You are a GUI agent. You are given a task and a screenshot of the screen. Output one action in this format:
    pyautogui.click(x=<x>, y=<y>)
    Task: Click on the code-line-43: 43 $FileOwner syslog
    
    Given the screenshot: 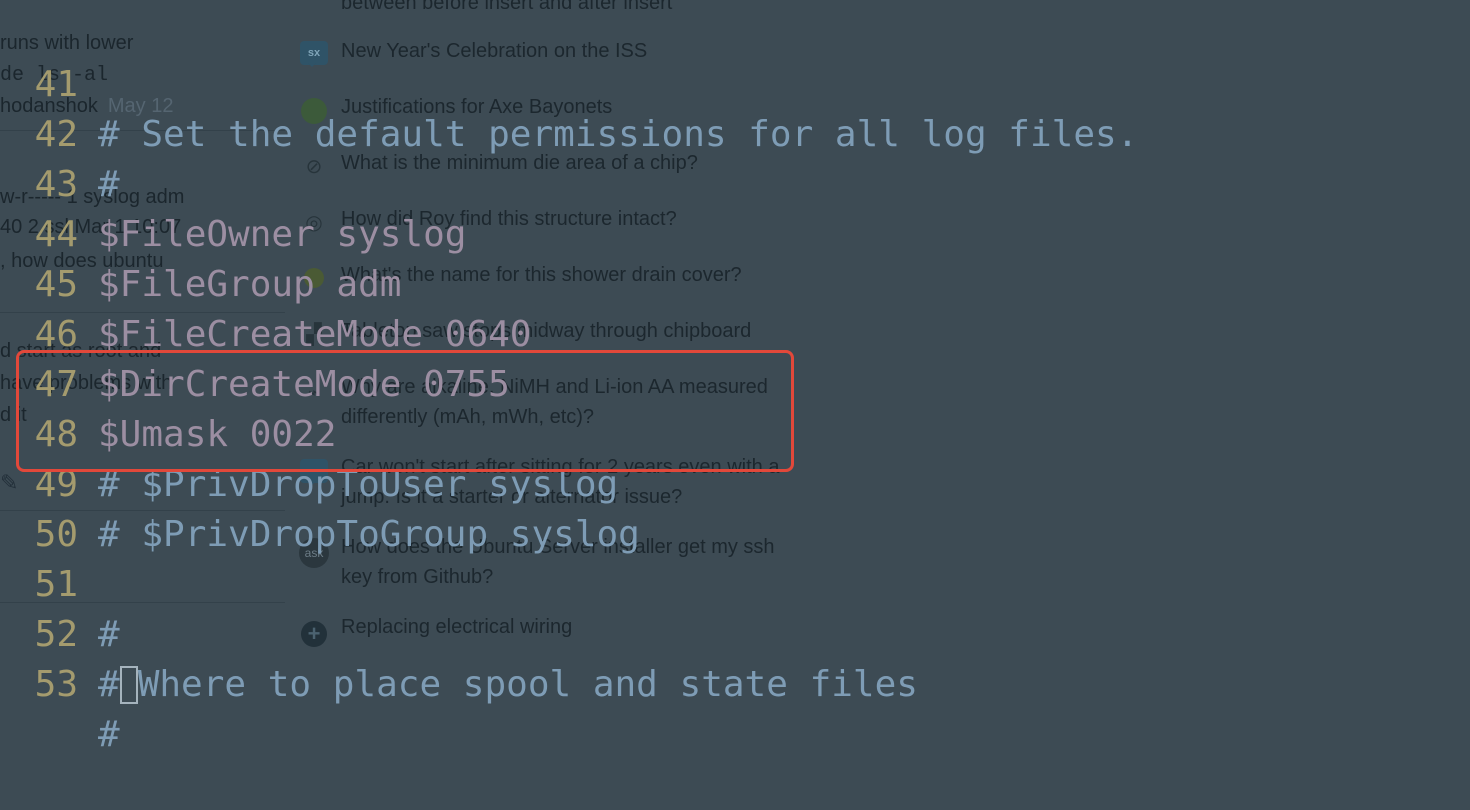 What is the action you would take?
    pyautogui.click(x=233, y=182)
    